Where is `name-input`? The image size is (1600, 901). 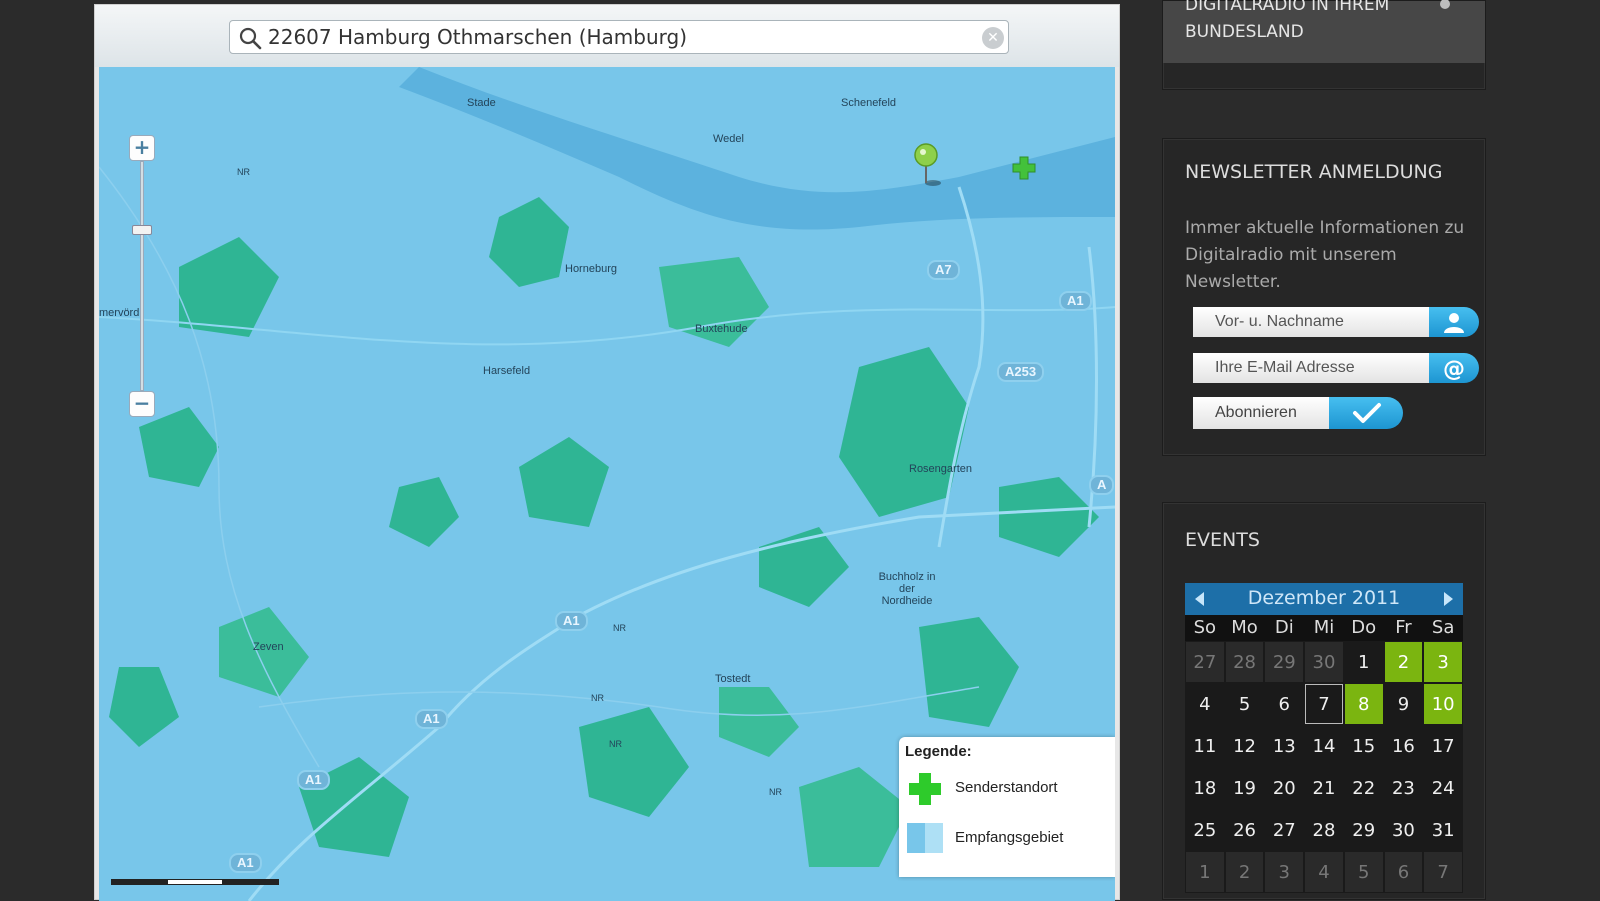
name-input is located at coordinates (1311, 322).